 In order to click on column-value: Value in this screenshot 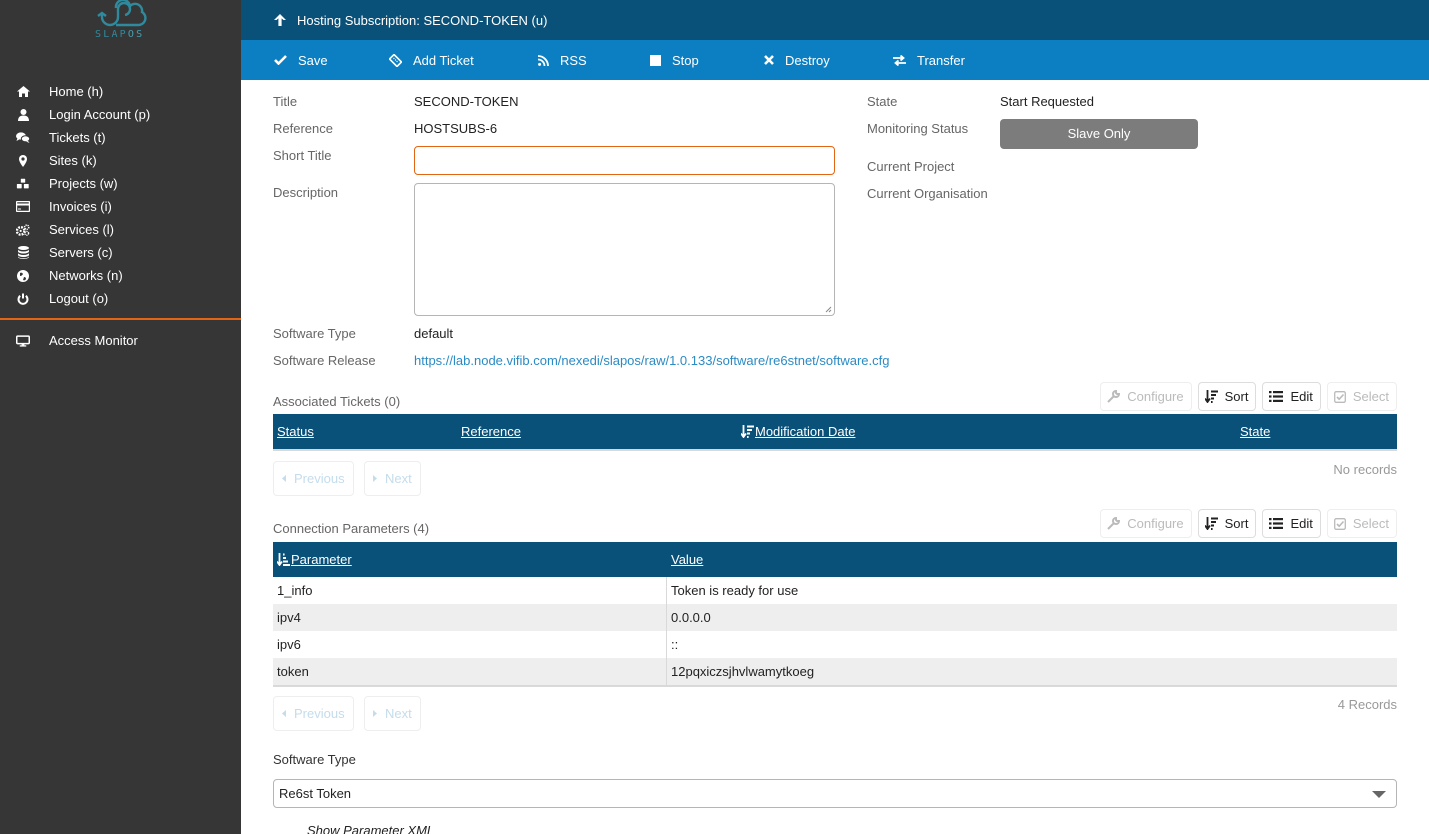, I will do `click(687, 559)`.